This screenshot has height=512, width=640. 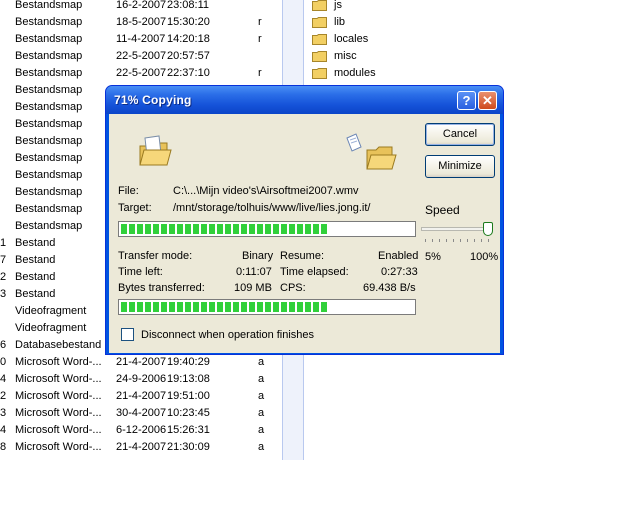 What do you see at coordinates (128, 191) in the screenshot?
I see `file-label: File:` at bounding box center [128, 191].